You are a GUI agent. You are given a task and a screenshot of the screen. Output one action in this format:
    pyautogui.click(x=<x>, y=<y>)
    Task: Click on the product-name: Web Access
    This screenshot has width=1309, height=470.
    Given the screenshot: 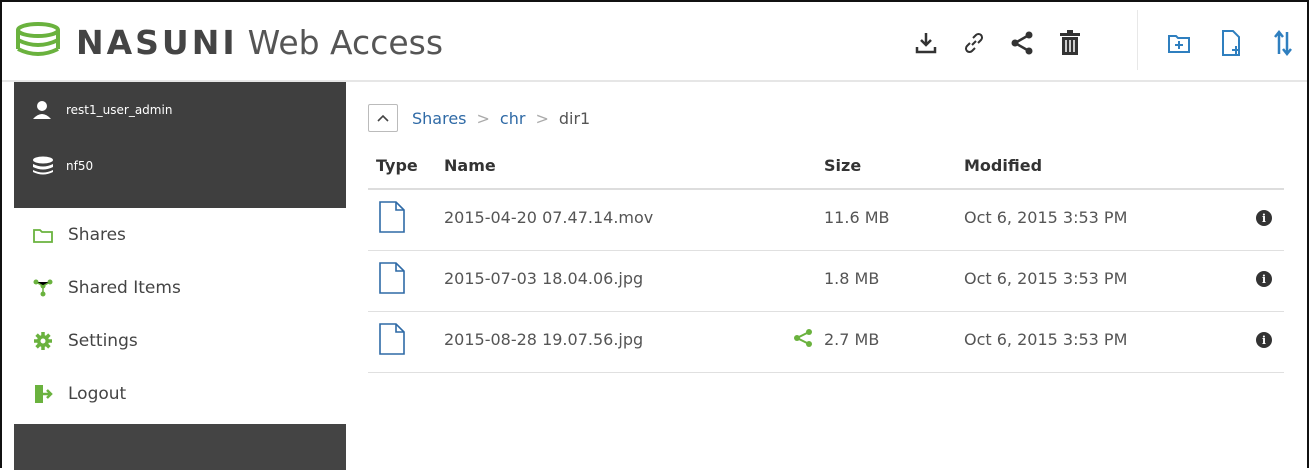 What is the action you would take?
    pyautogui.click(x=345, y=42)
    